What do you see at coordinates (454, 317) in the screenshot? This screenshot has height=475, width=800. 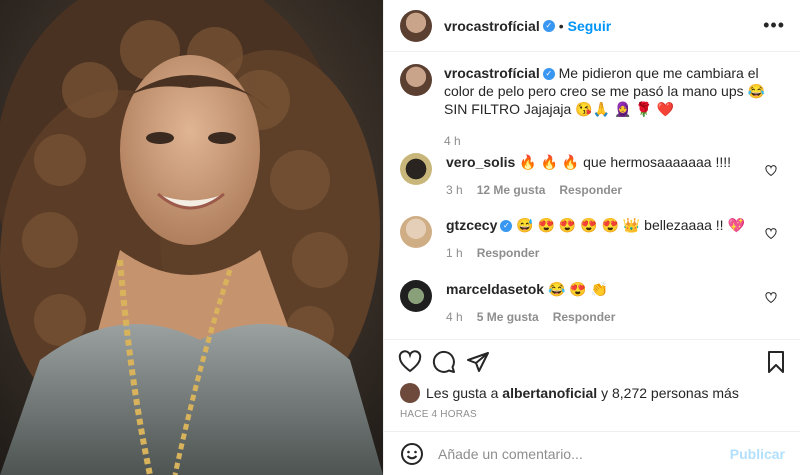 I see `comment-time: 4 h` at bounding box center [454, 317].